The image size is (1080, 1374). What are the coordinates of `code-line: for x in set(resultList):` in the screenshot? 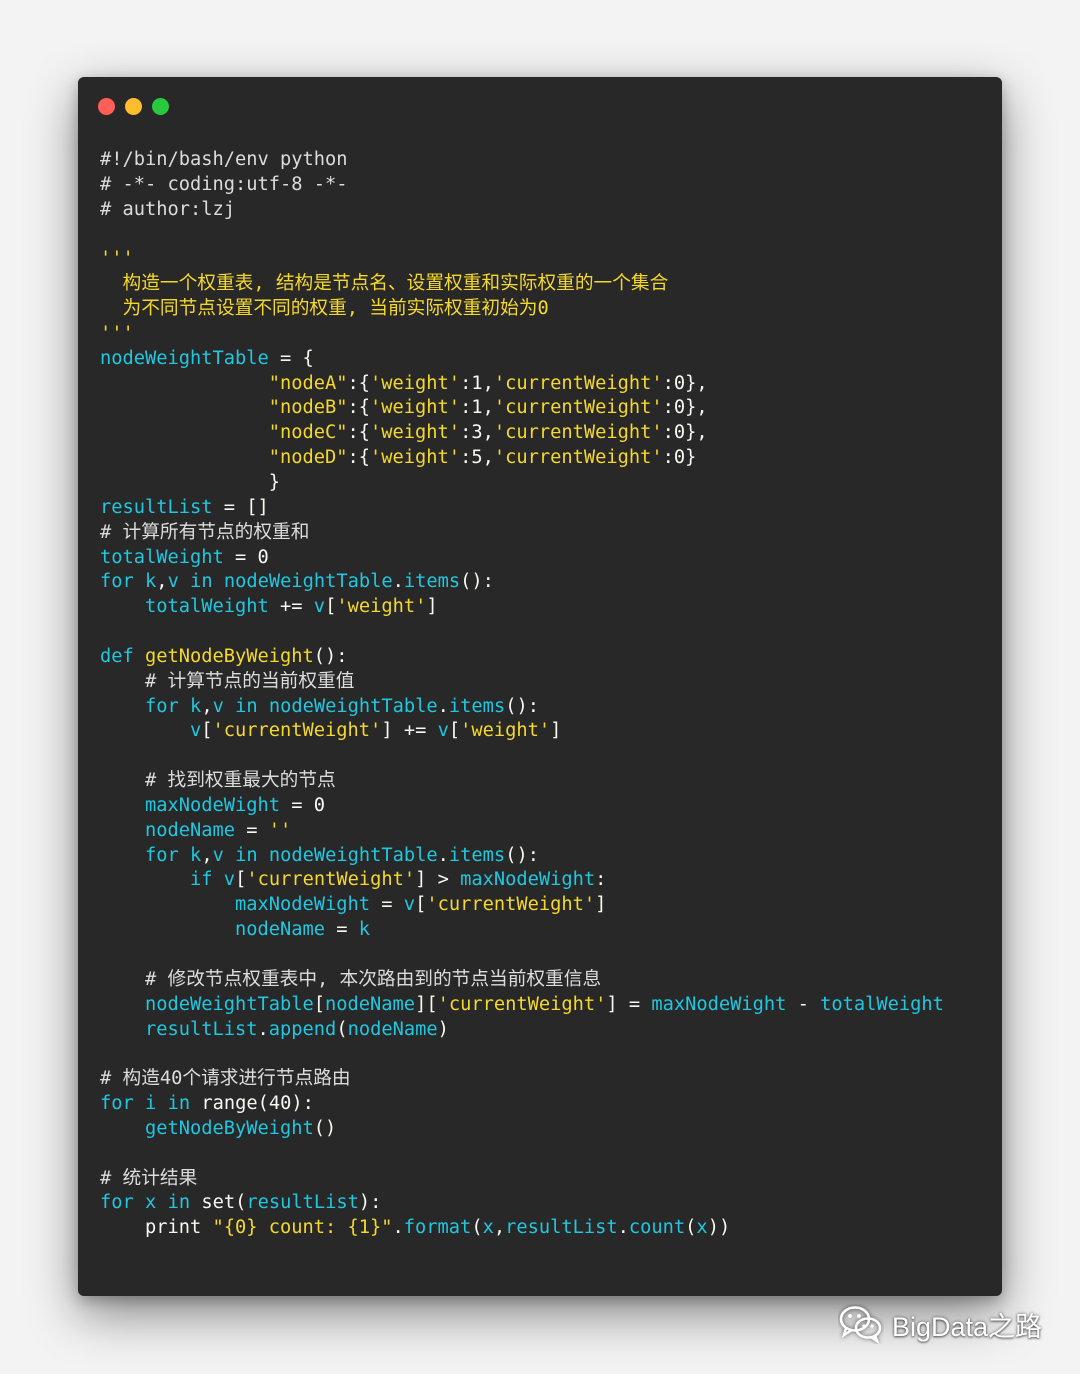 It's located at (522, 1203).